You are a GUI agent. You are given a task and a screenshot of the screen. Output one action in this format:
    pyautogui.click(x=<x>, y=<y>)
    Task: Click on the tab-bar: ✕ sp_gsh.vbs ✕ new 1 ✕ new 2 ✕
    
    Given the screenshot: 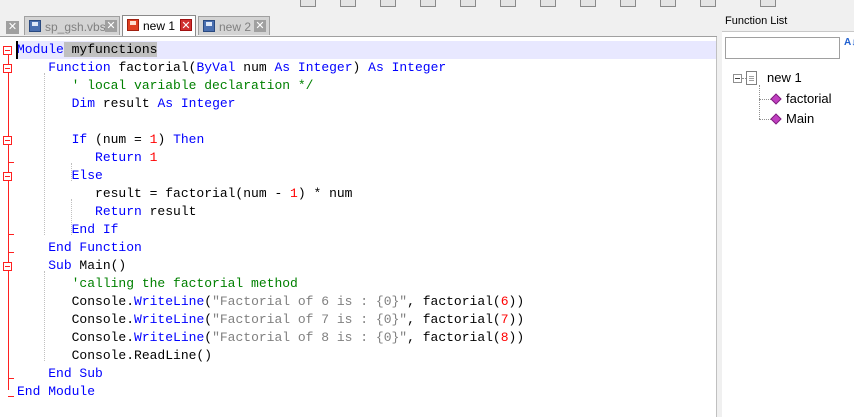 What is the action you would take?
    pyautogui.click(x=359, y=23)
    